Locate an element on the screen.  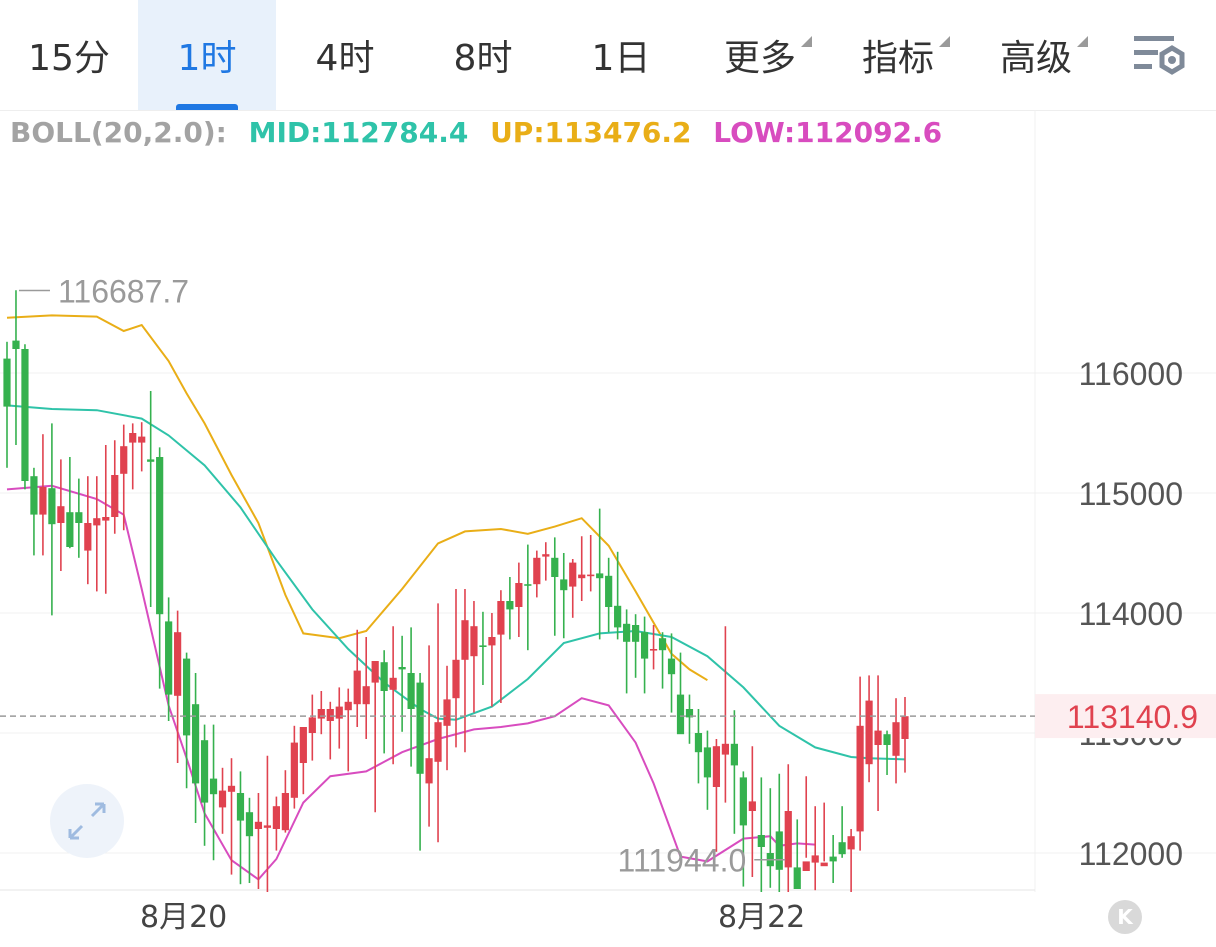
tab-15m: 15分 is located at coordinates (69, 55).